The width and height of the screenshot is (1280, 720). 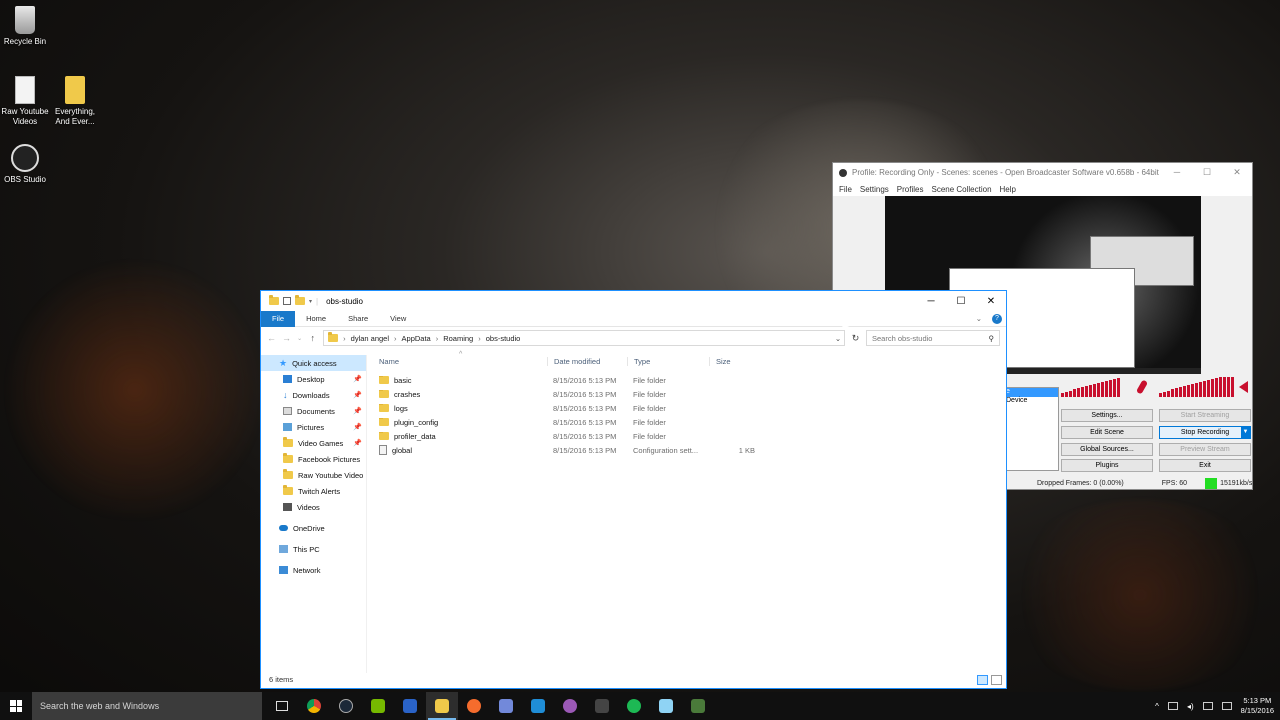 What do you see at coordinates (442, 706) in the screenshot?
I see `taskbar-app-file-explorer` at bounding box center [442, 706].